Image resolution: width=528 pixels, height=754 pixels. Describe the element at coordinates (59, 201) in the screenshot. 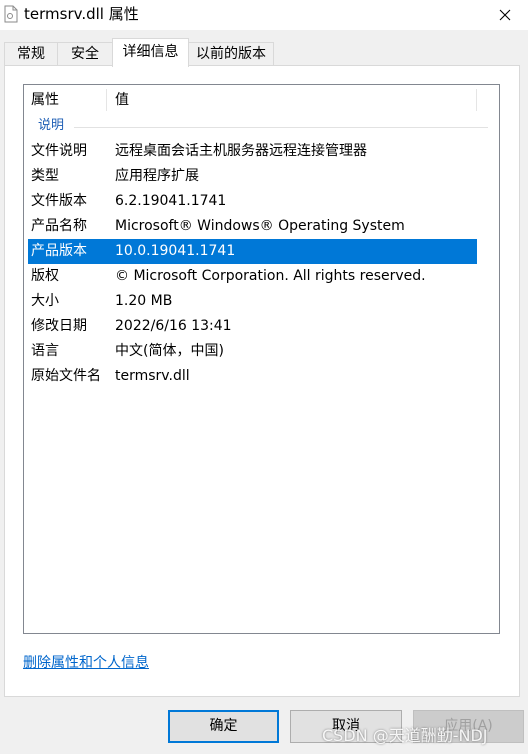

I see `property-name: 文件版本` at that location.